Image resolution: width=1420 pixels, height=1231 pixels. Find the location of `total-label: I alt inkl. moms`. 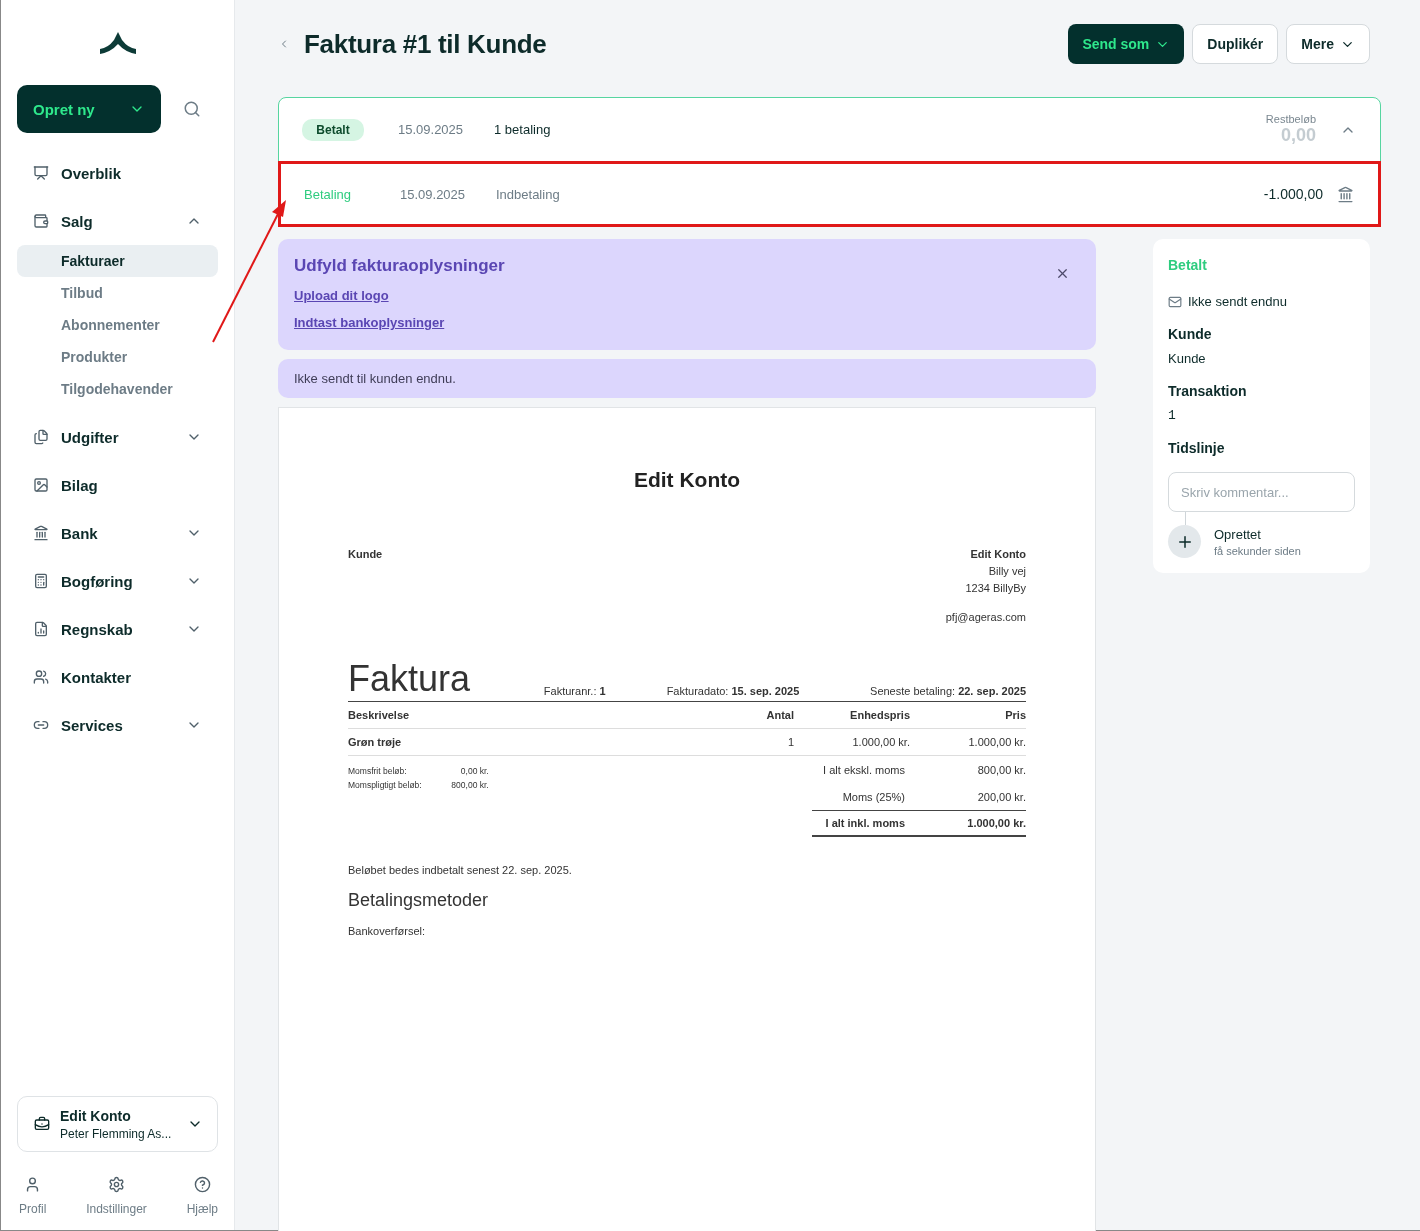

total-label: I alt inkl. moms is located at coordinates (864, 823).